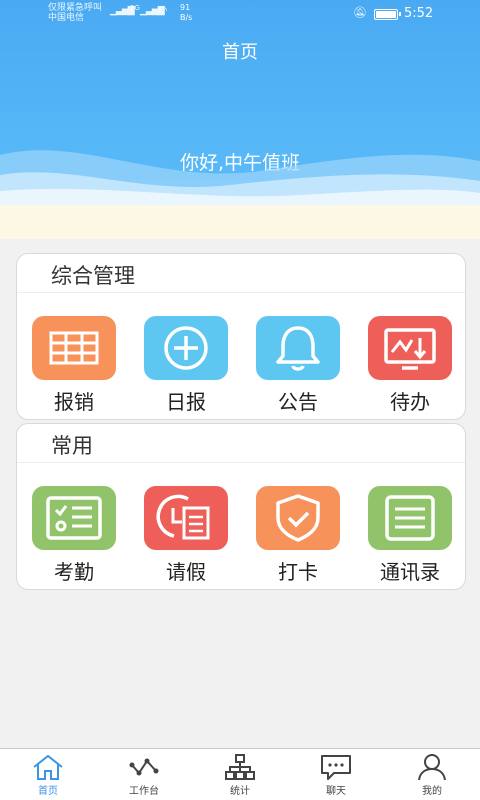 This screenshot has width=480, height=800. I want to click on mute-icon: 🔕︎, so click(360, 12).